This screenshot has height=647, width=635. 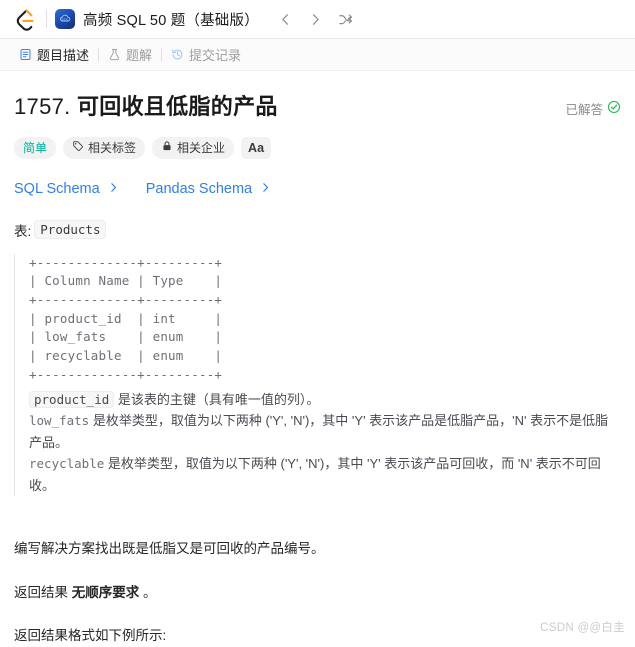 What do you see at coordinates (63, 55) in the screenshot?
I see `tab-description-label: 题目描述` at bounding box center [63, 55].